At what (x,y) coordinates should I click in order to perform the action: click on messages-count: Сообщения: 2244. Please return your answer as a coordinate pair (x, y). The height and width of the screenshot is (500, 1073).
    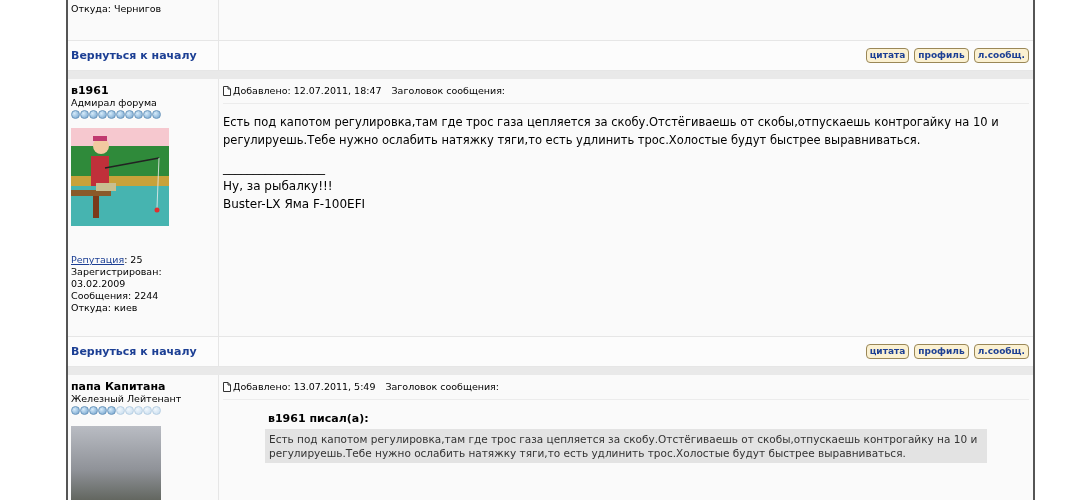
    Looking at the image, I should click on (115, 296).